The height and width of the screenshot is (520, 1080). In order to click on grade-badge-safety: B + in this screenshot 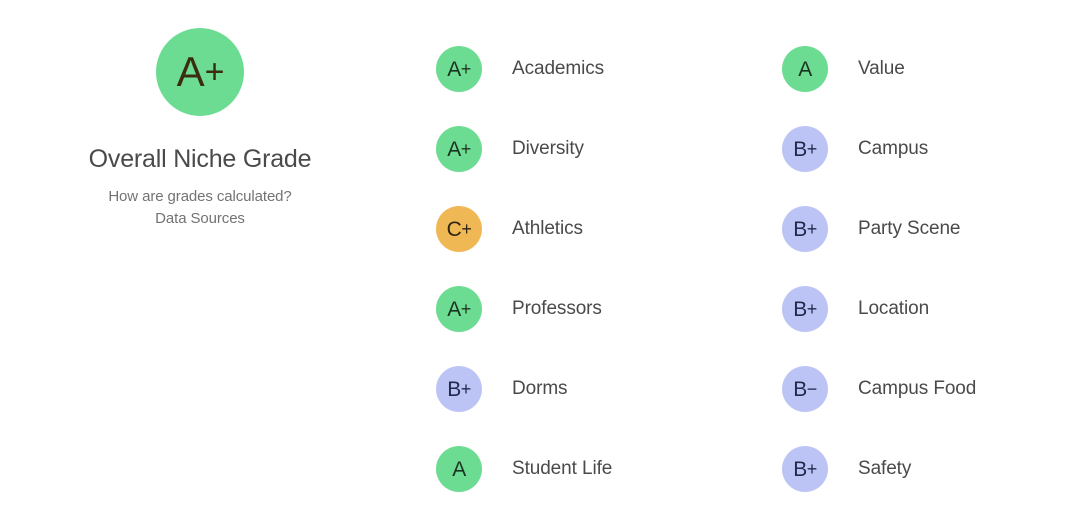, I will do `click(805, 469)`.